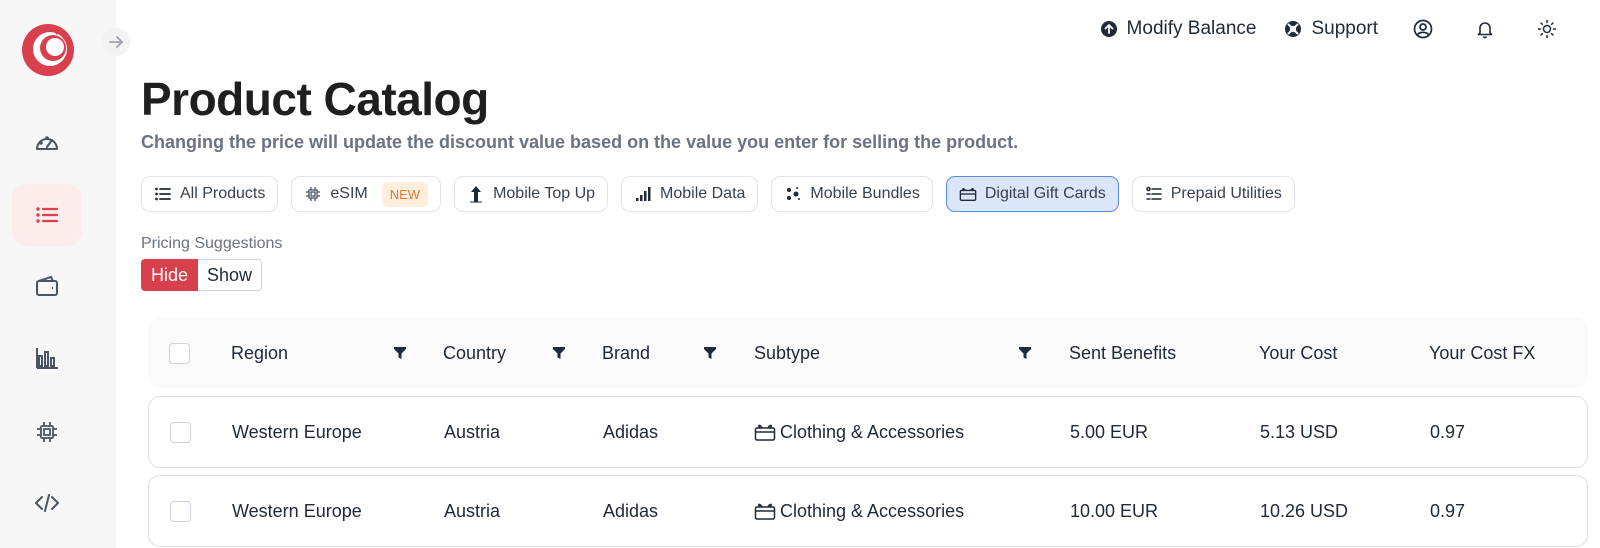  I want to click on modify-balance-button: Modify Balance, so click(1178, 29).